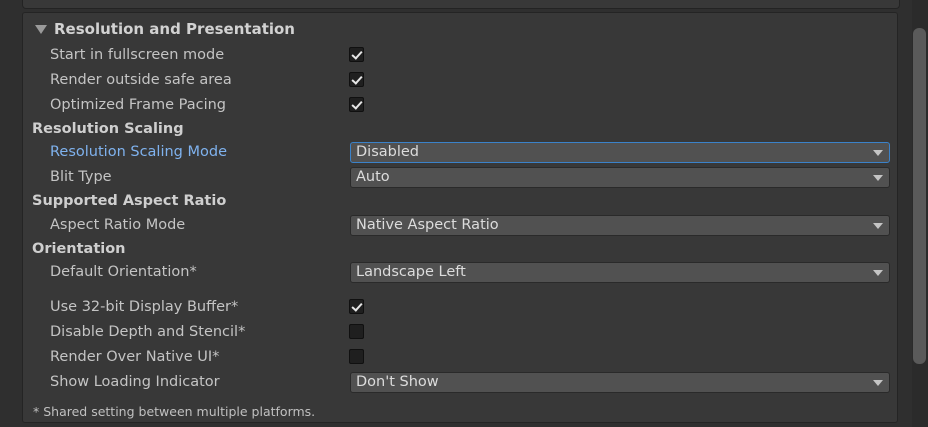  I want to click on loading-indicator-dropdown: Don't Show, so click(620, 382).